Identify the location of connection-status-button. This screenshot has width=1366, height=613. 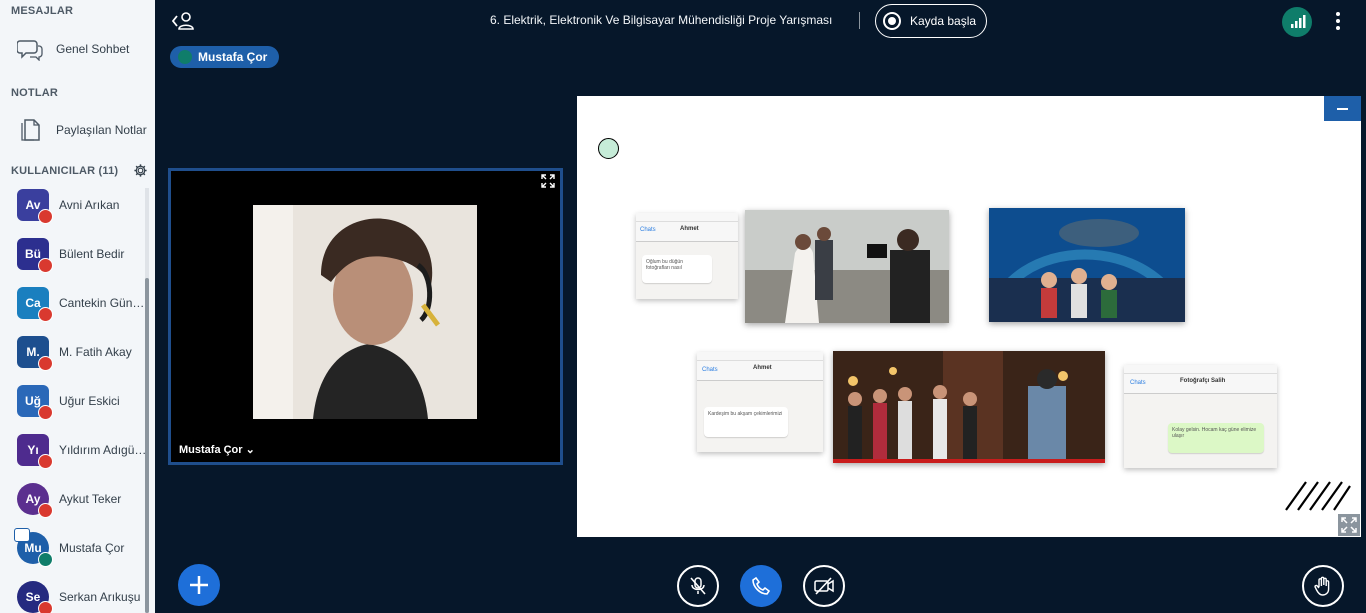
(1297, 22).